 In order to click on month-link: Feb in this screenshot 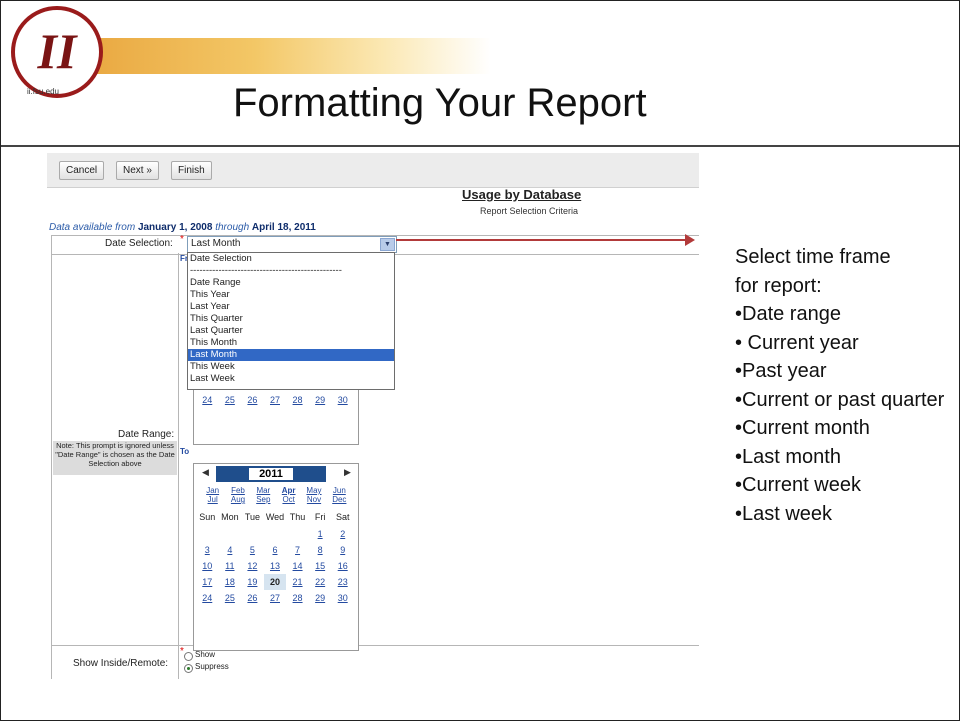, I will do `click(237, 490)`.